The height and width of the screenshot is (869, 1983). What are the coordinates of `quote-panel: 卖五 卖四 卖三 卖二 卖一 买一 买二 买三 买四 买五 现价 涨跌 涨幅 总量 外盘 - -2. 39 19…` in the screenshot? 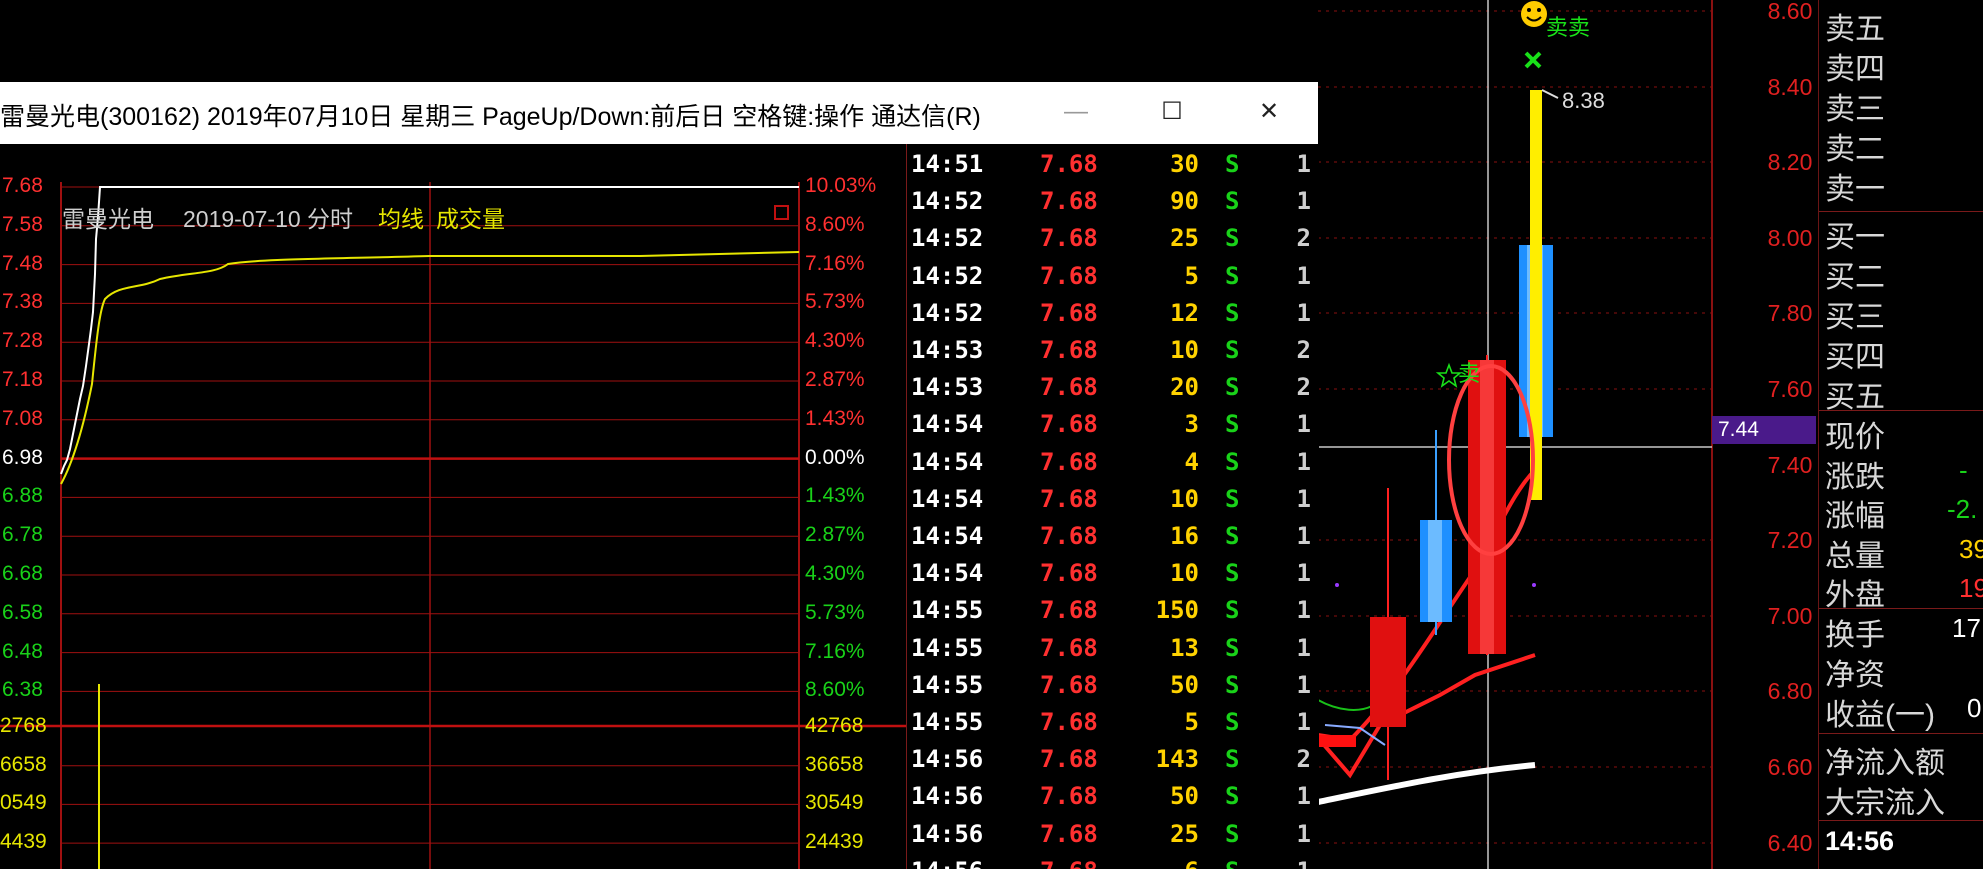 It's located at (1900, 434).